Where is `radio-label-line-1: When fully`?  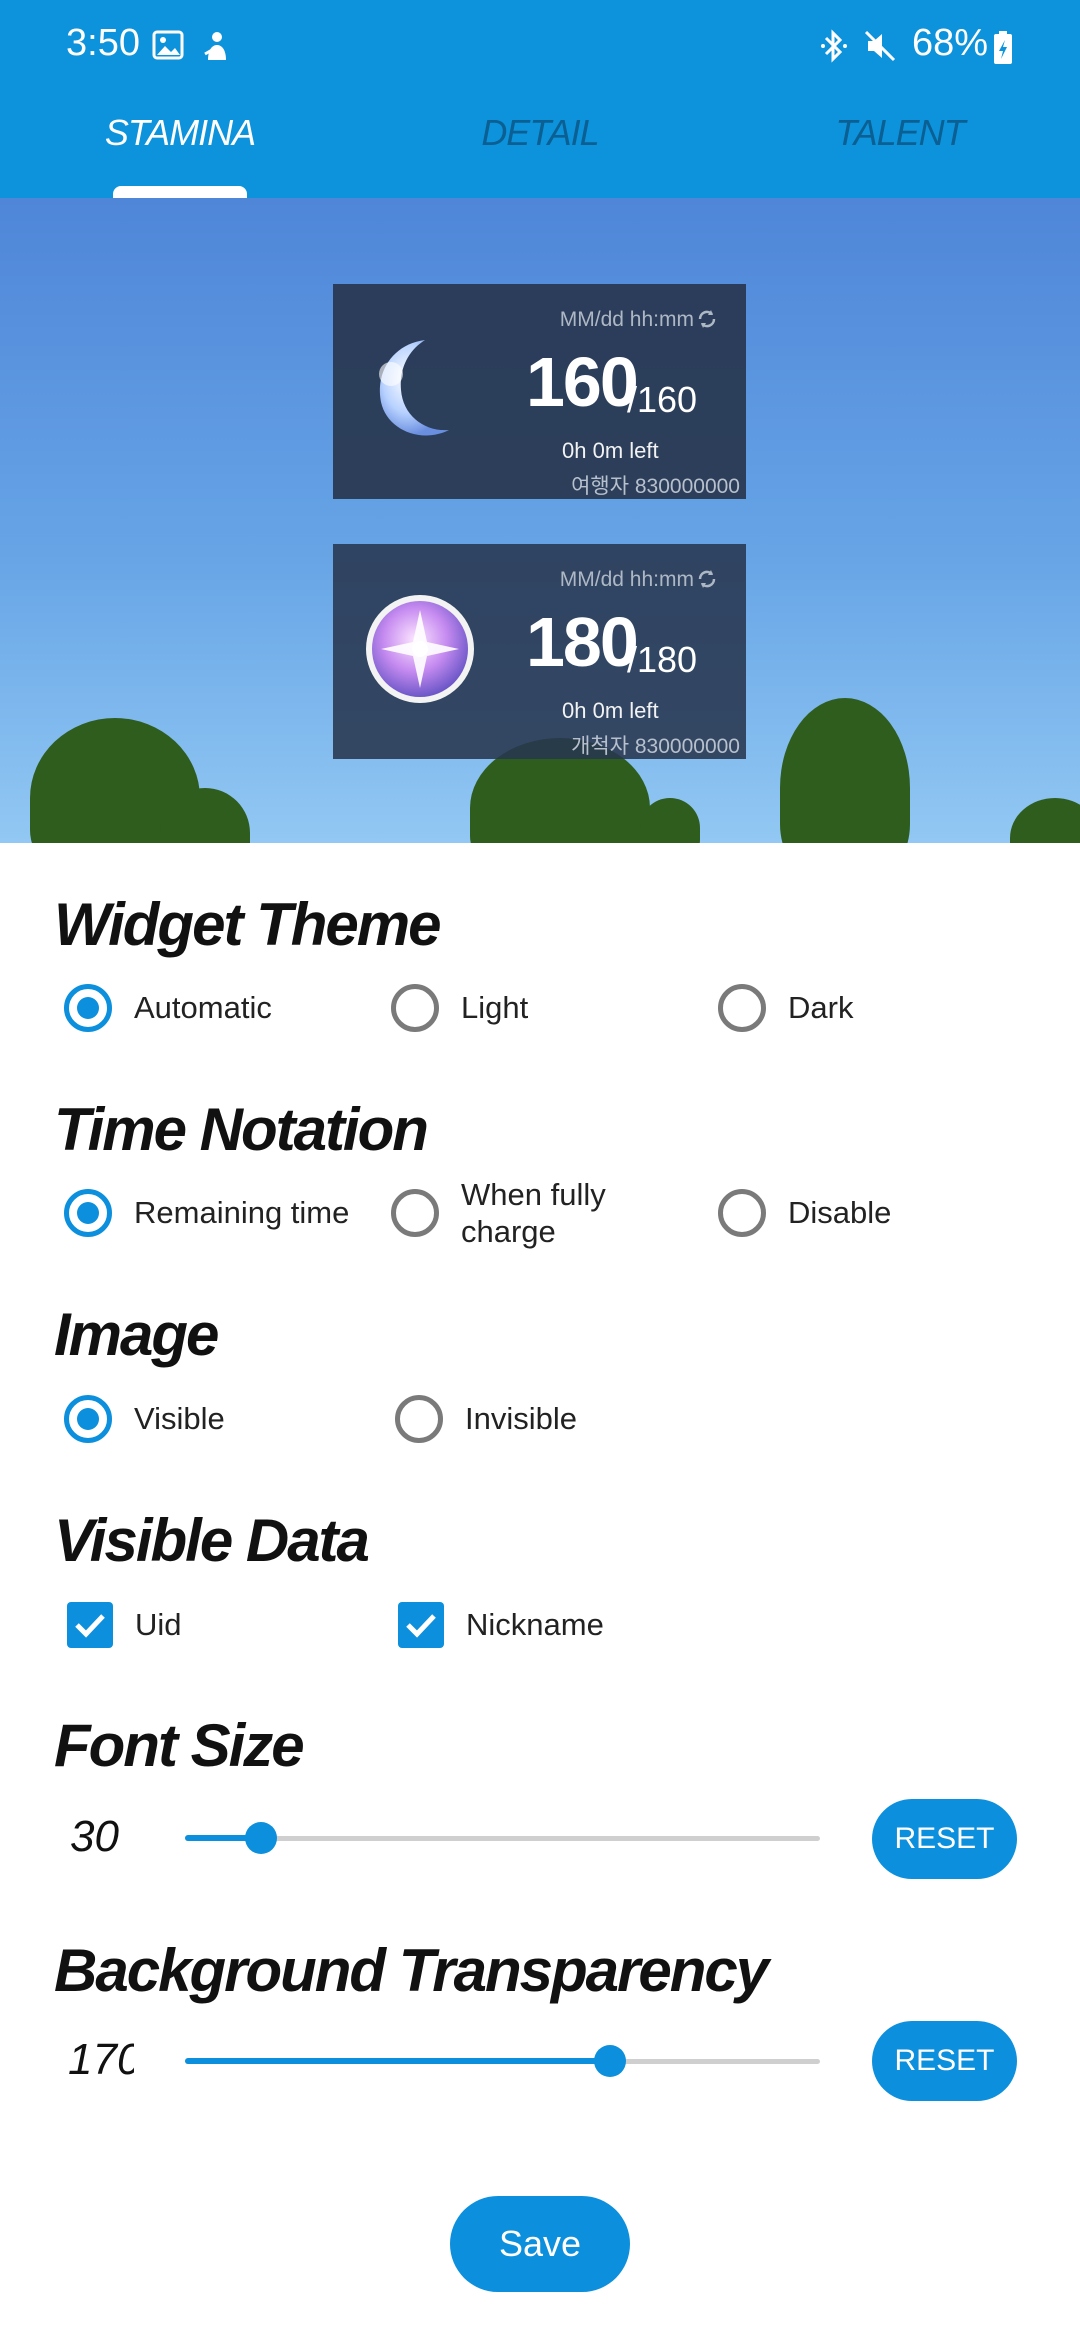 radio-label-line-1: When fully is located at coordinates (533, 1194).